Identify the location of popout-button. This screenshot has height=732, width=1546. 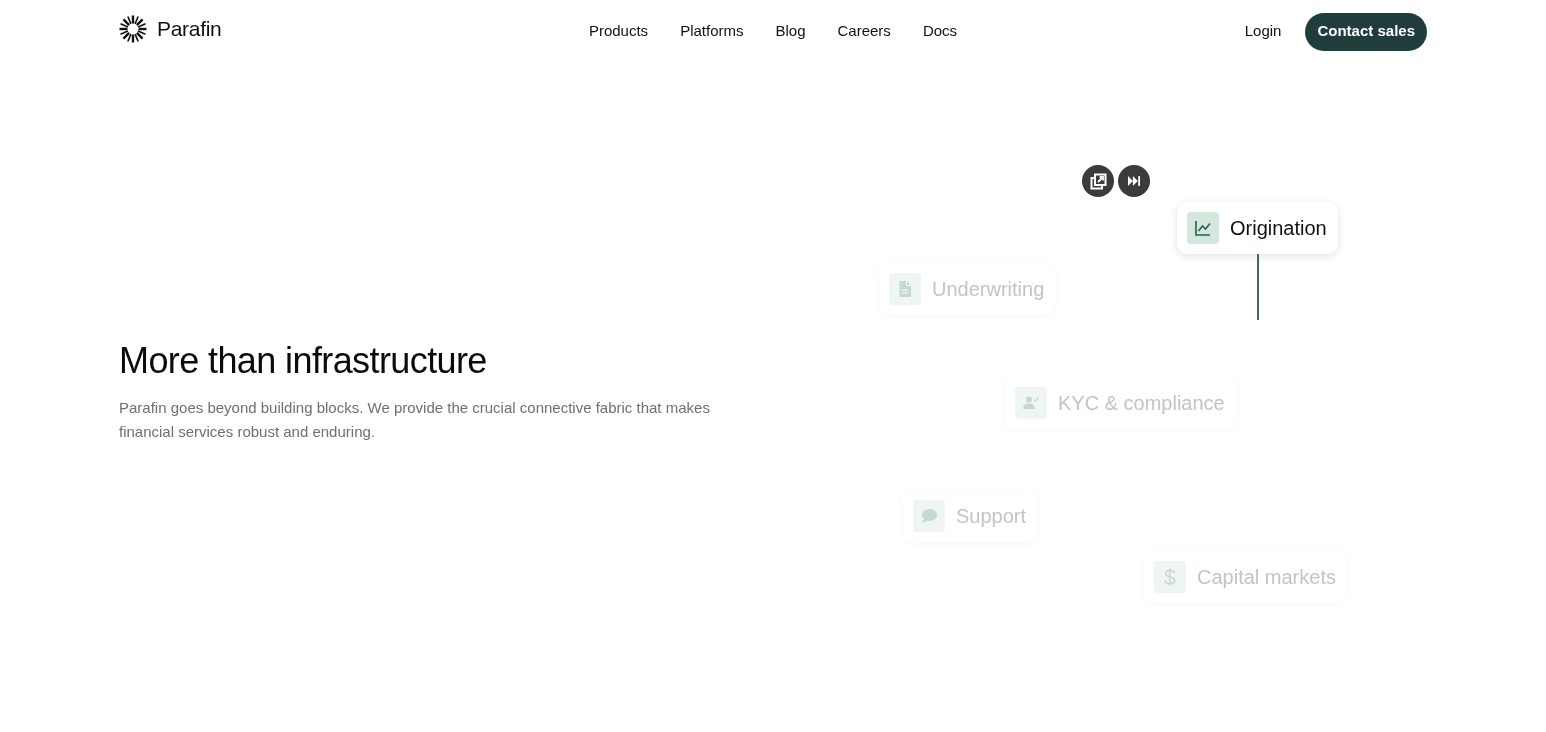
(1098, 181).